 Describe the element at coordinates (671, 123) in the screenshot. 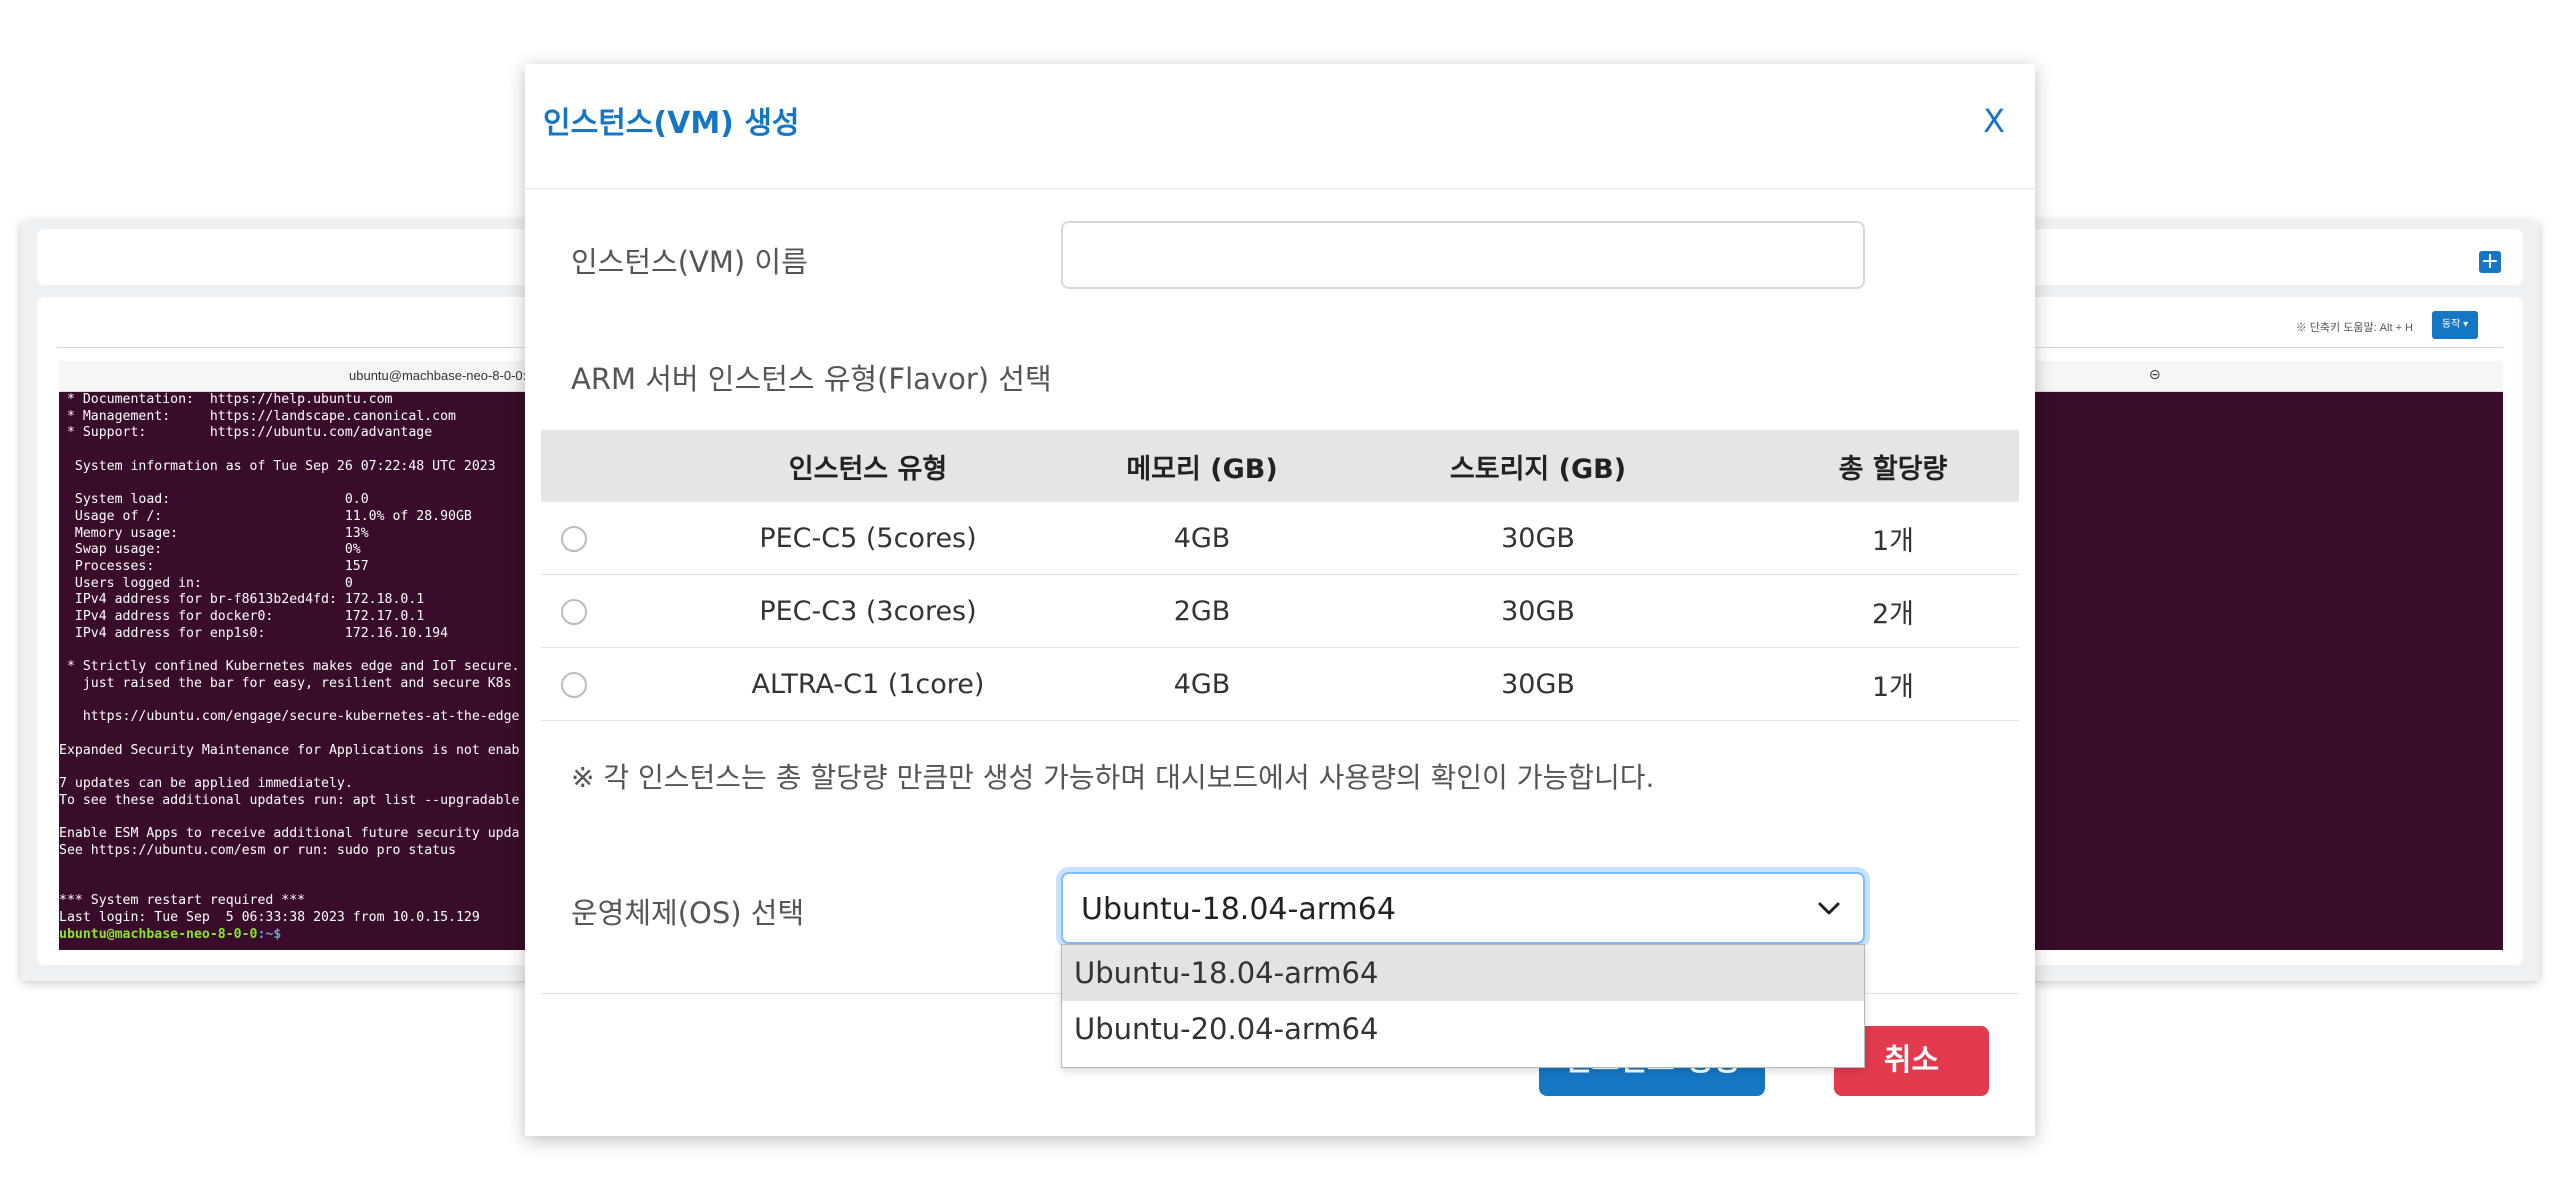

I see `modal-title: 인스턴스(VM) 생성` at that location.